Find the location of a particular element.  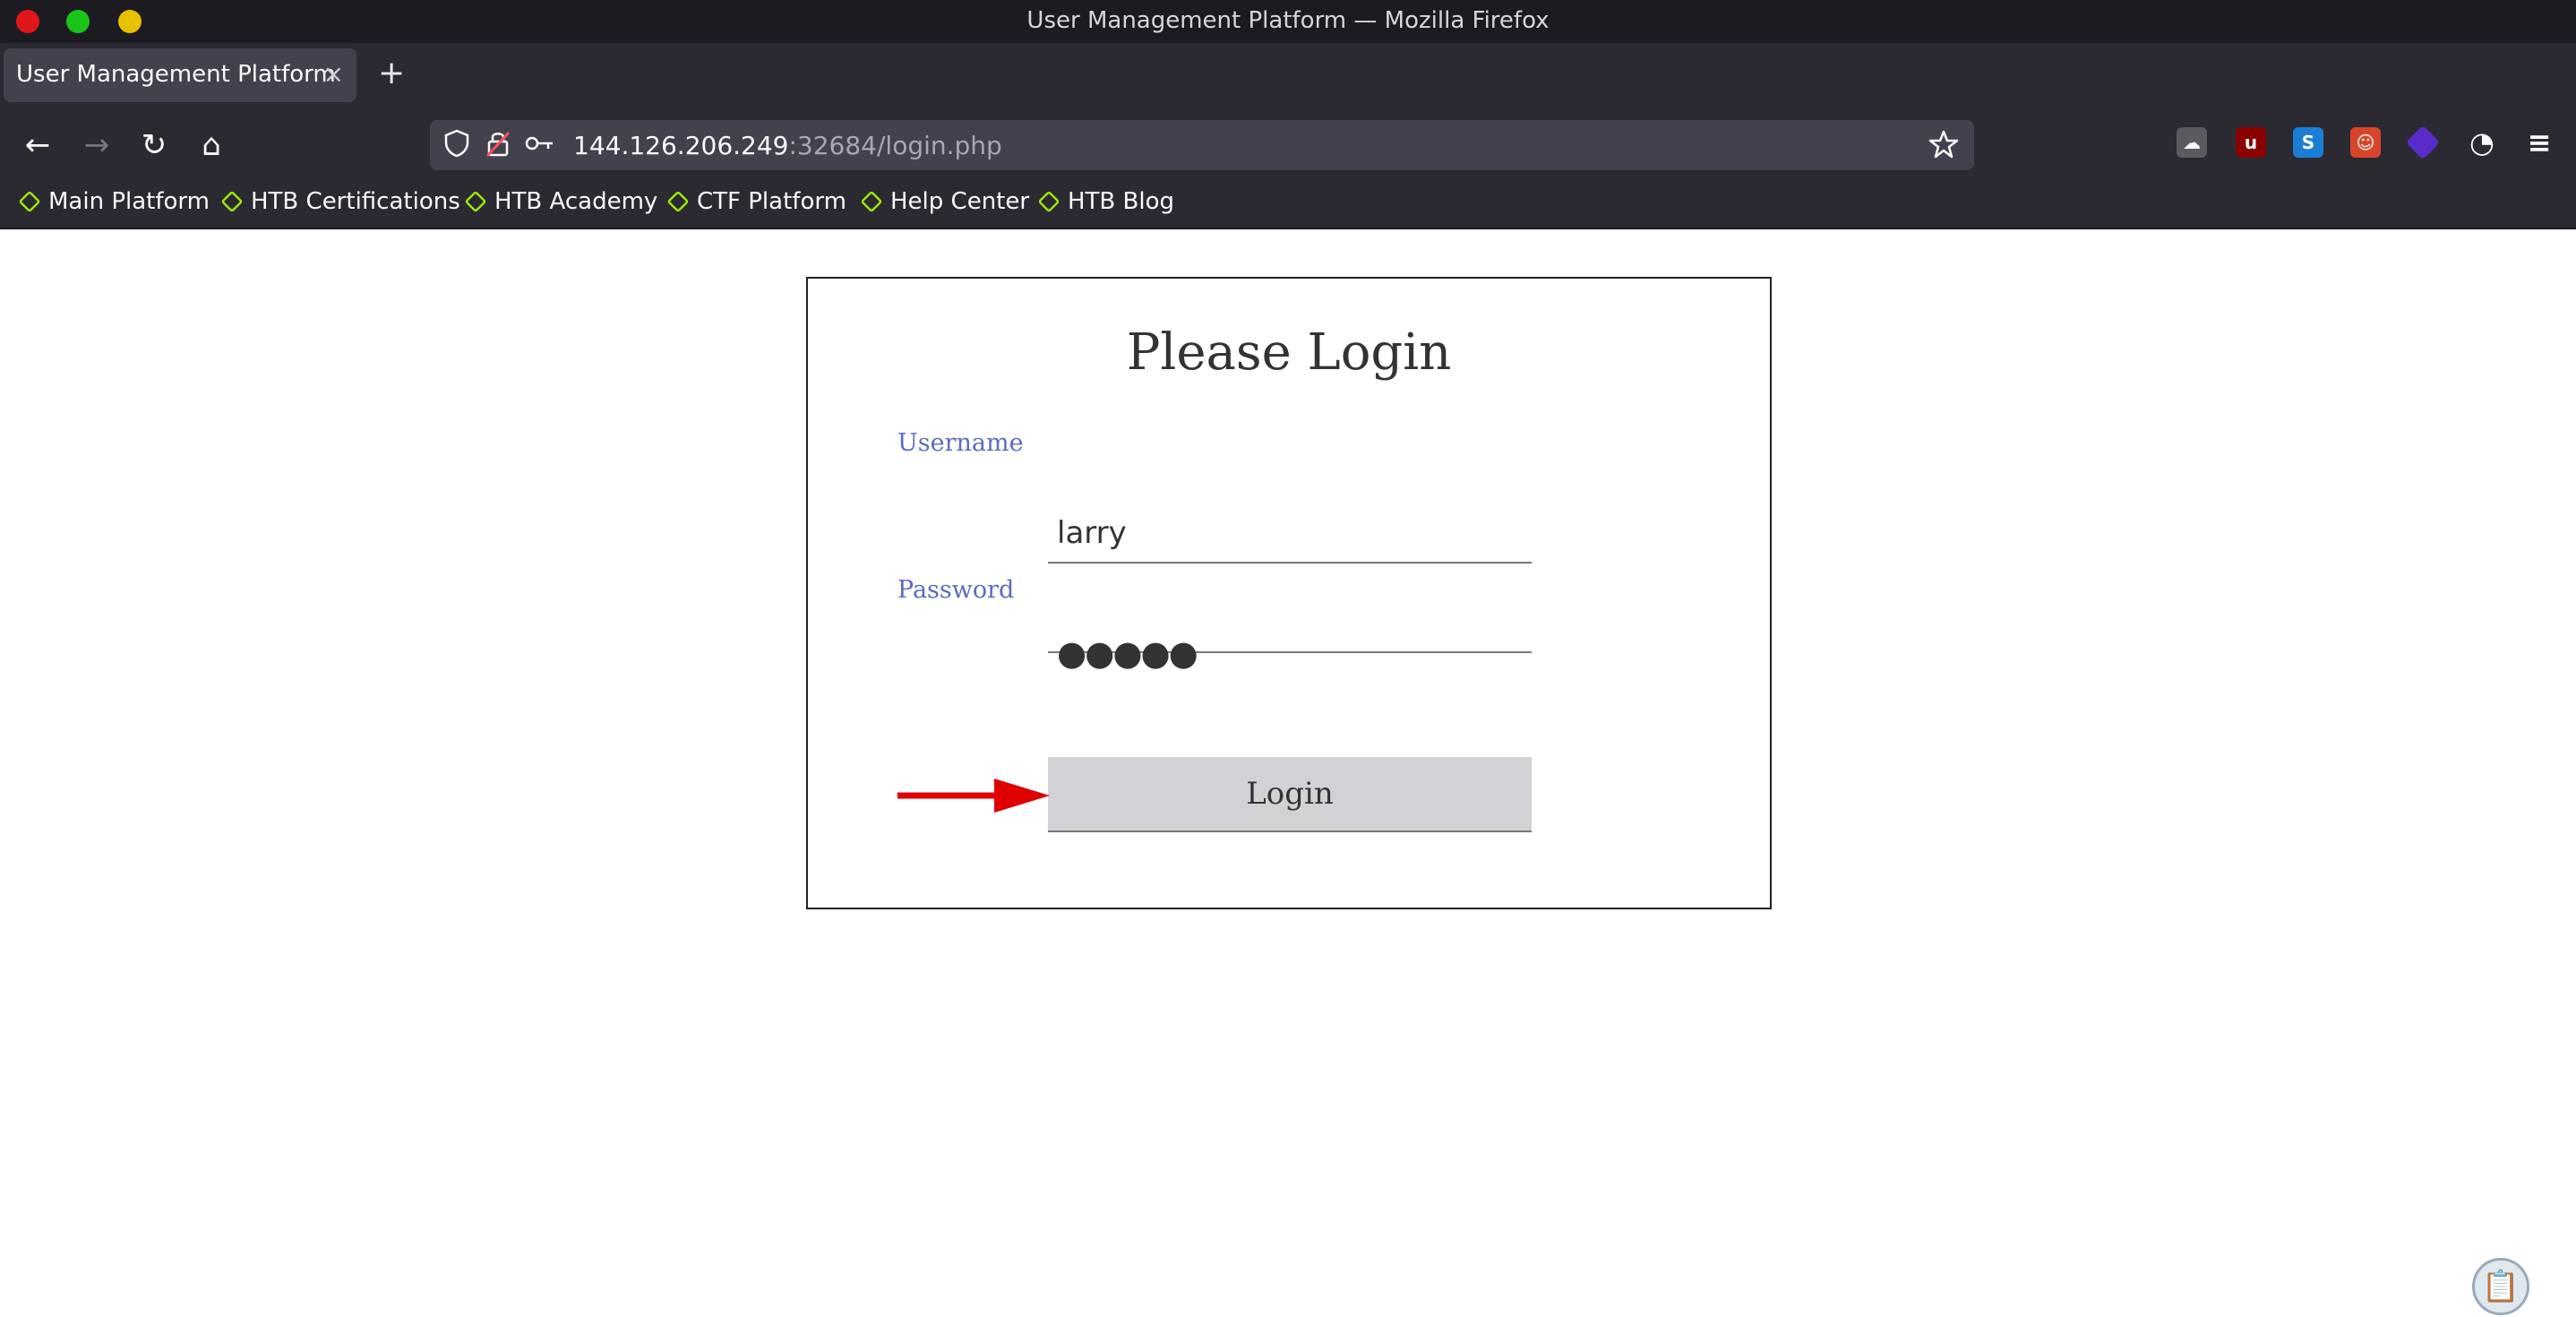

bookmark-main-platform: Main Platform is located at coordinates (114, 201).